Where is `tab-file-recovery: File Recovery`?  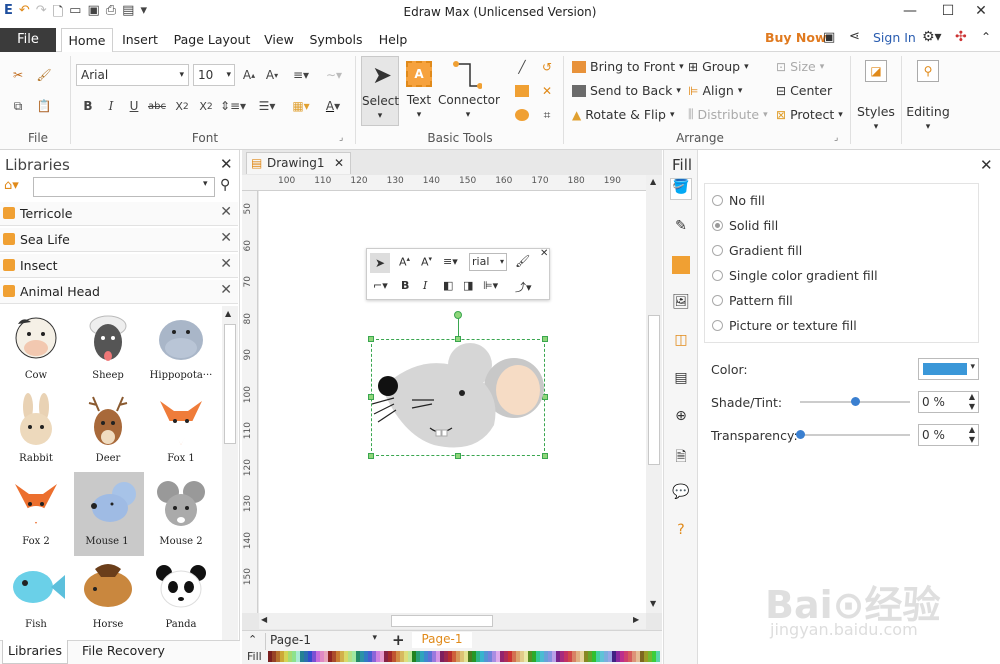
tab-file-recovery: File Recovery is located at coordinates (123, 652).